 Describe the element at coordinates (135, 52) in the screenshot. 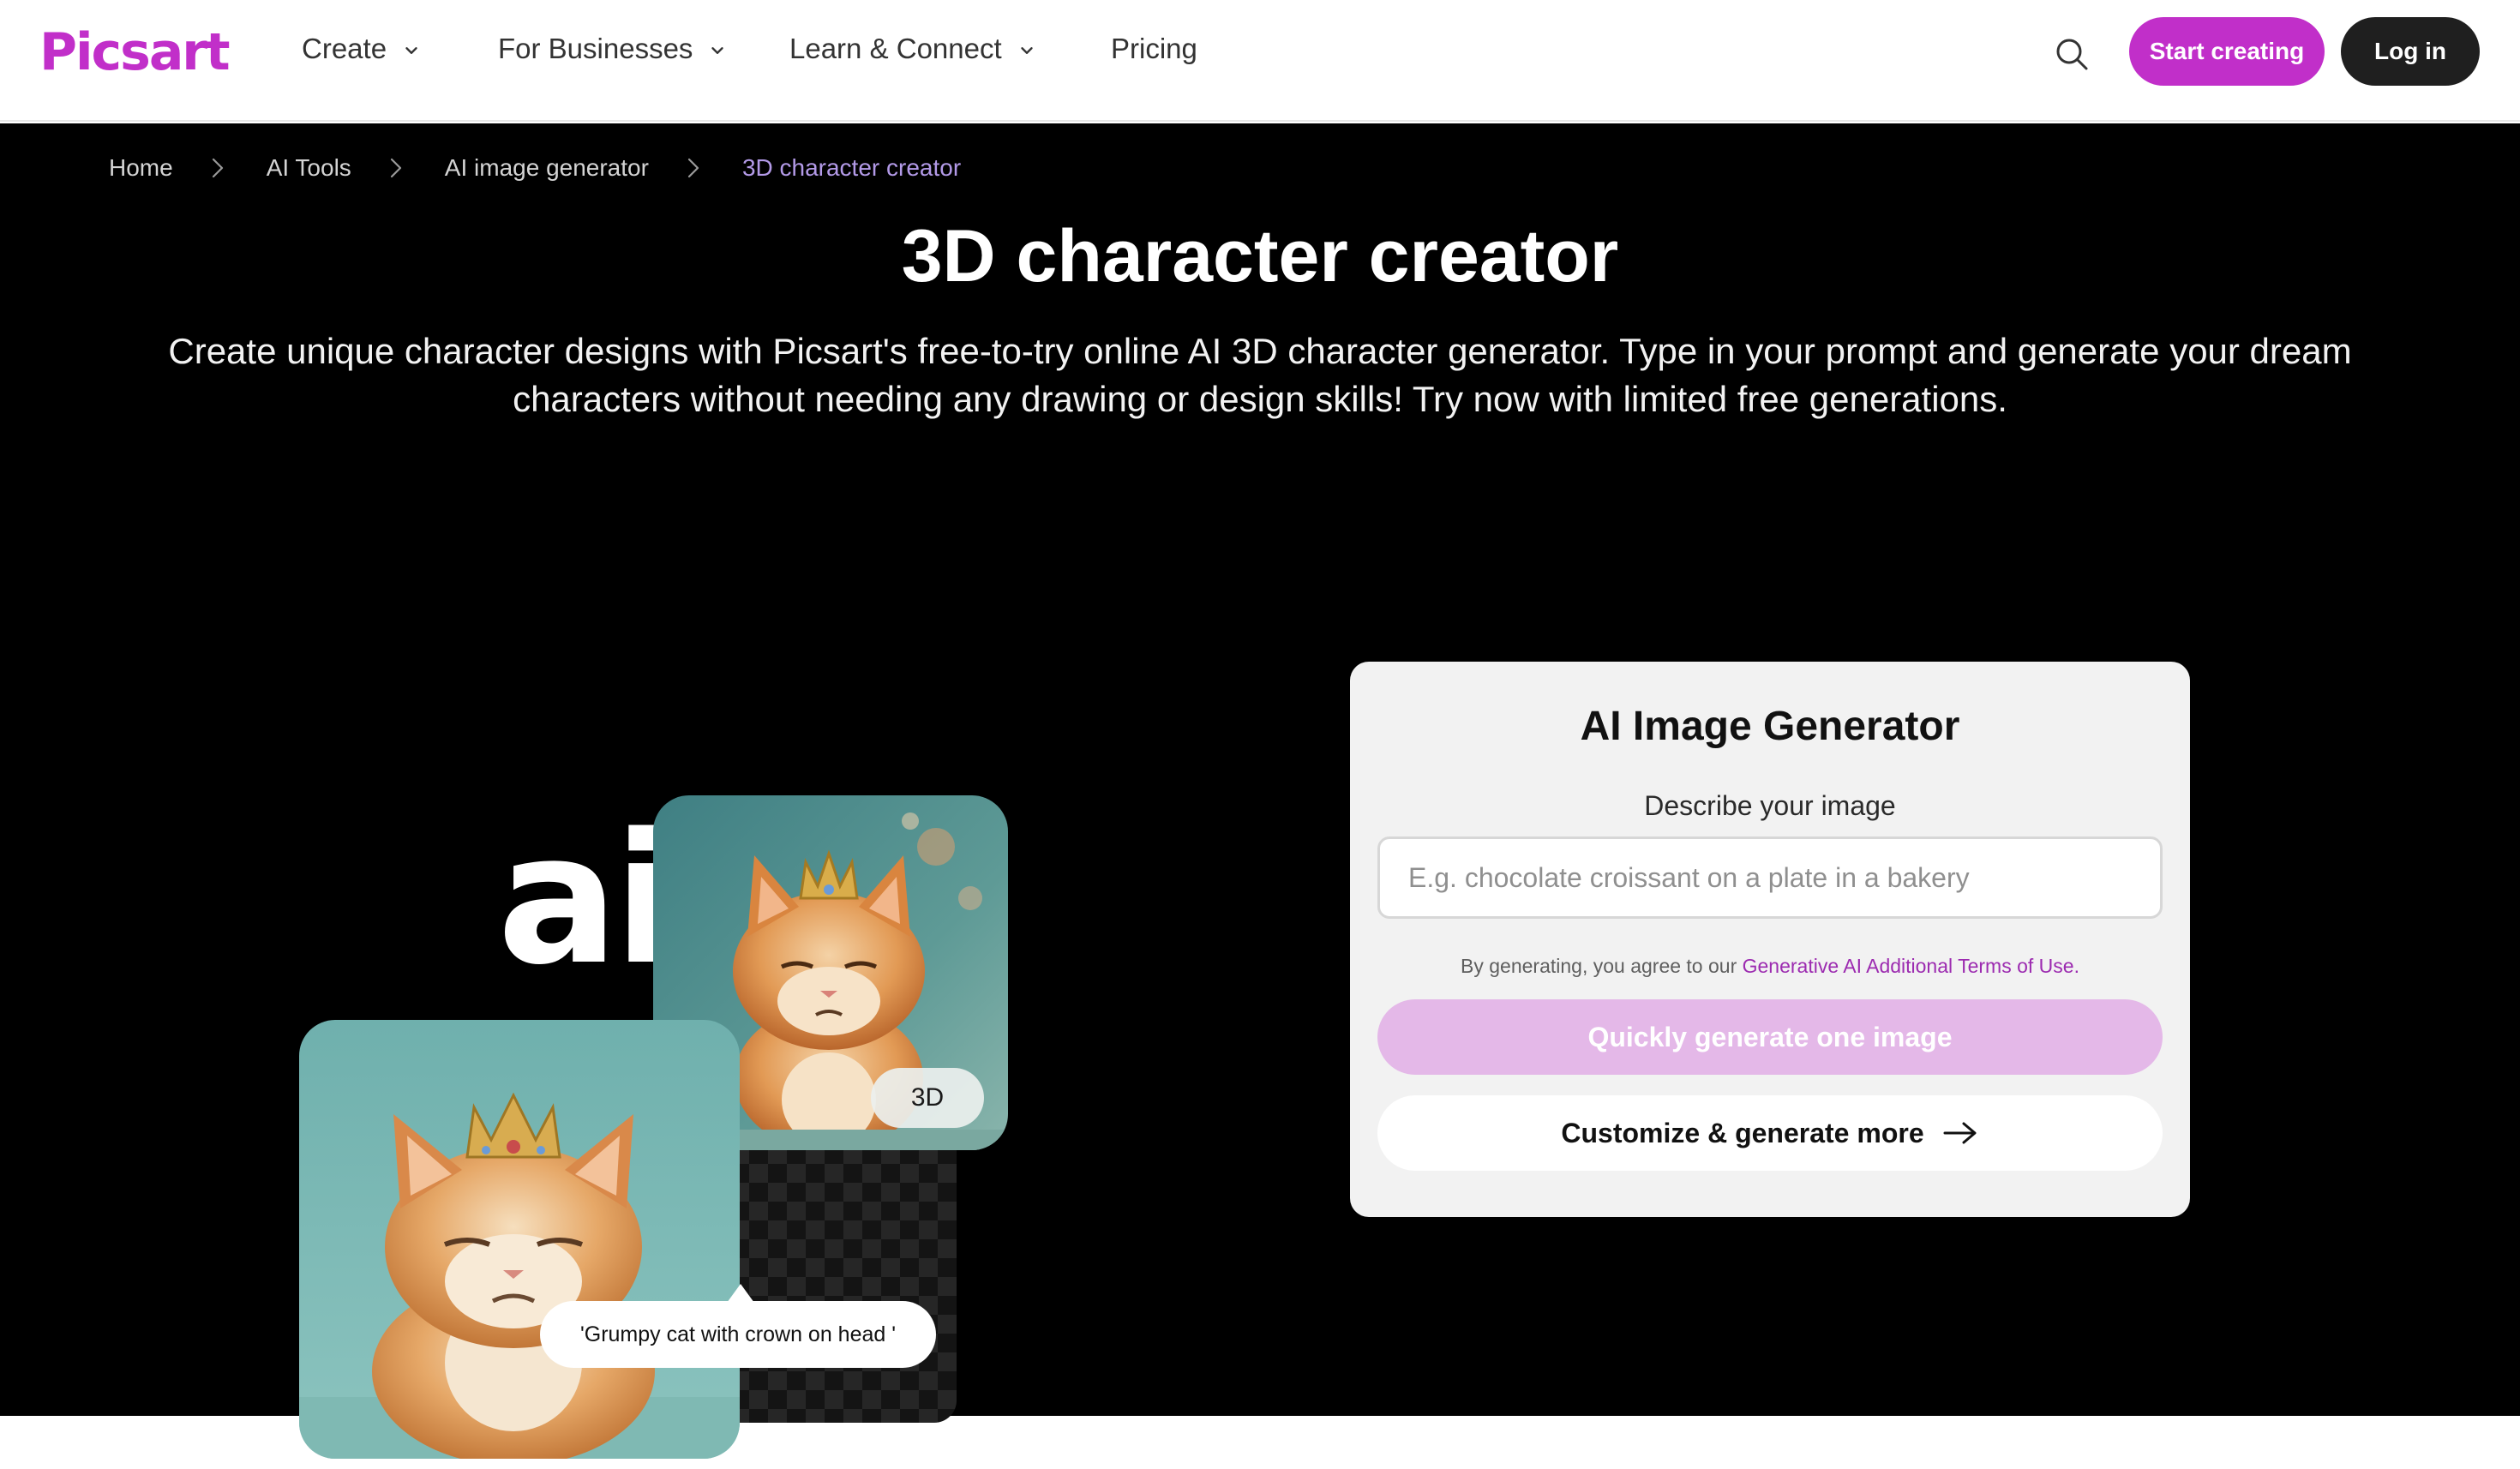

I see `picsart-logo: Picsart` at that location.